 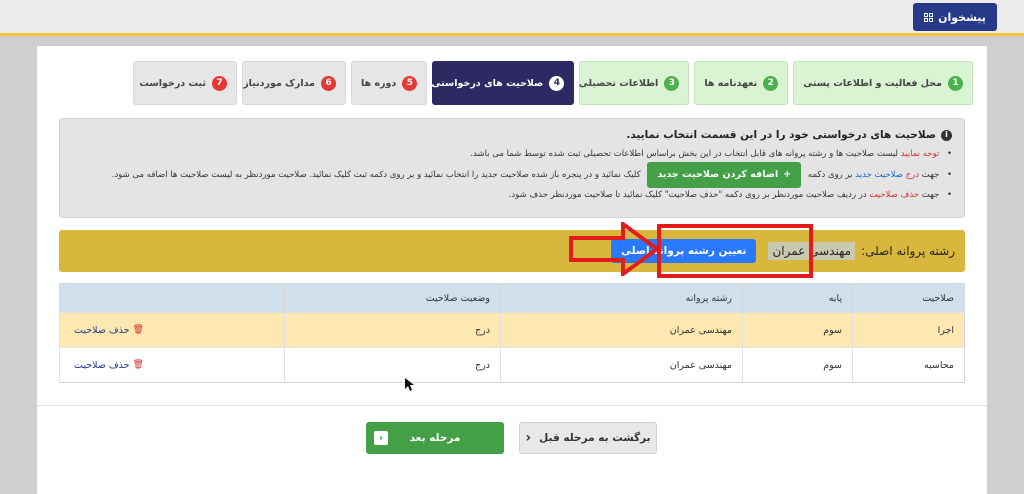 What do you see at coordinates (908, 330) in the screenshot?
I see `cell-competency: اجرا` at bounding box center [908, 330].